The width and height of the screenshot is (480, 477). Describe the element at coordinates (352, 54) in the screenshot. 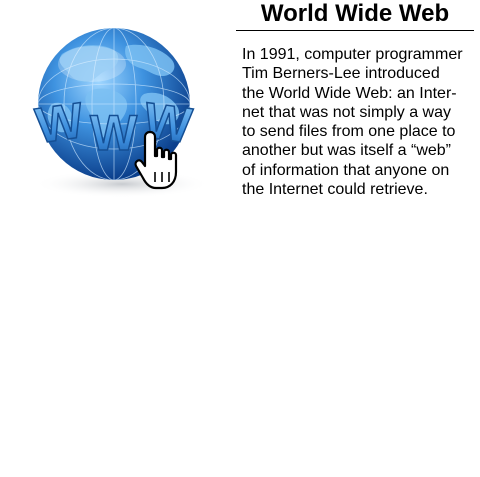

I see `body-line: In 1991, computer programmer` at that location.